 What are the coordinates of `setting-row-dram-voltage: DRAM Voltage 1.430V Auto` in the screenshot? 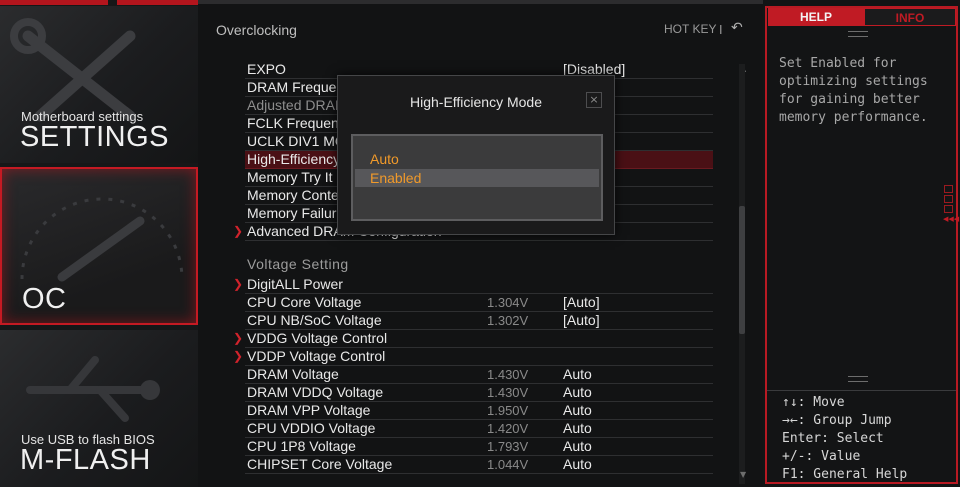 It's located at (479, 375).